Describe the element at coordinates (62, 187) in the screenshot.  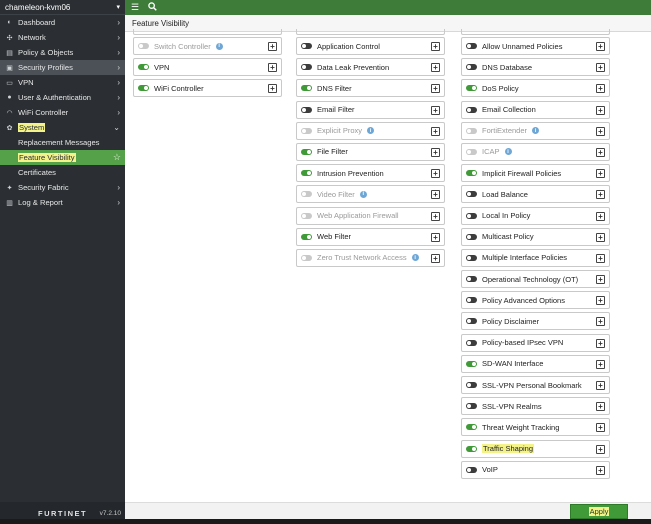
I see `sidebar-item-security-fabric: ✦ Security Fabric ›` at that location.